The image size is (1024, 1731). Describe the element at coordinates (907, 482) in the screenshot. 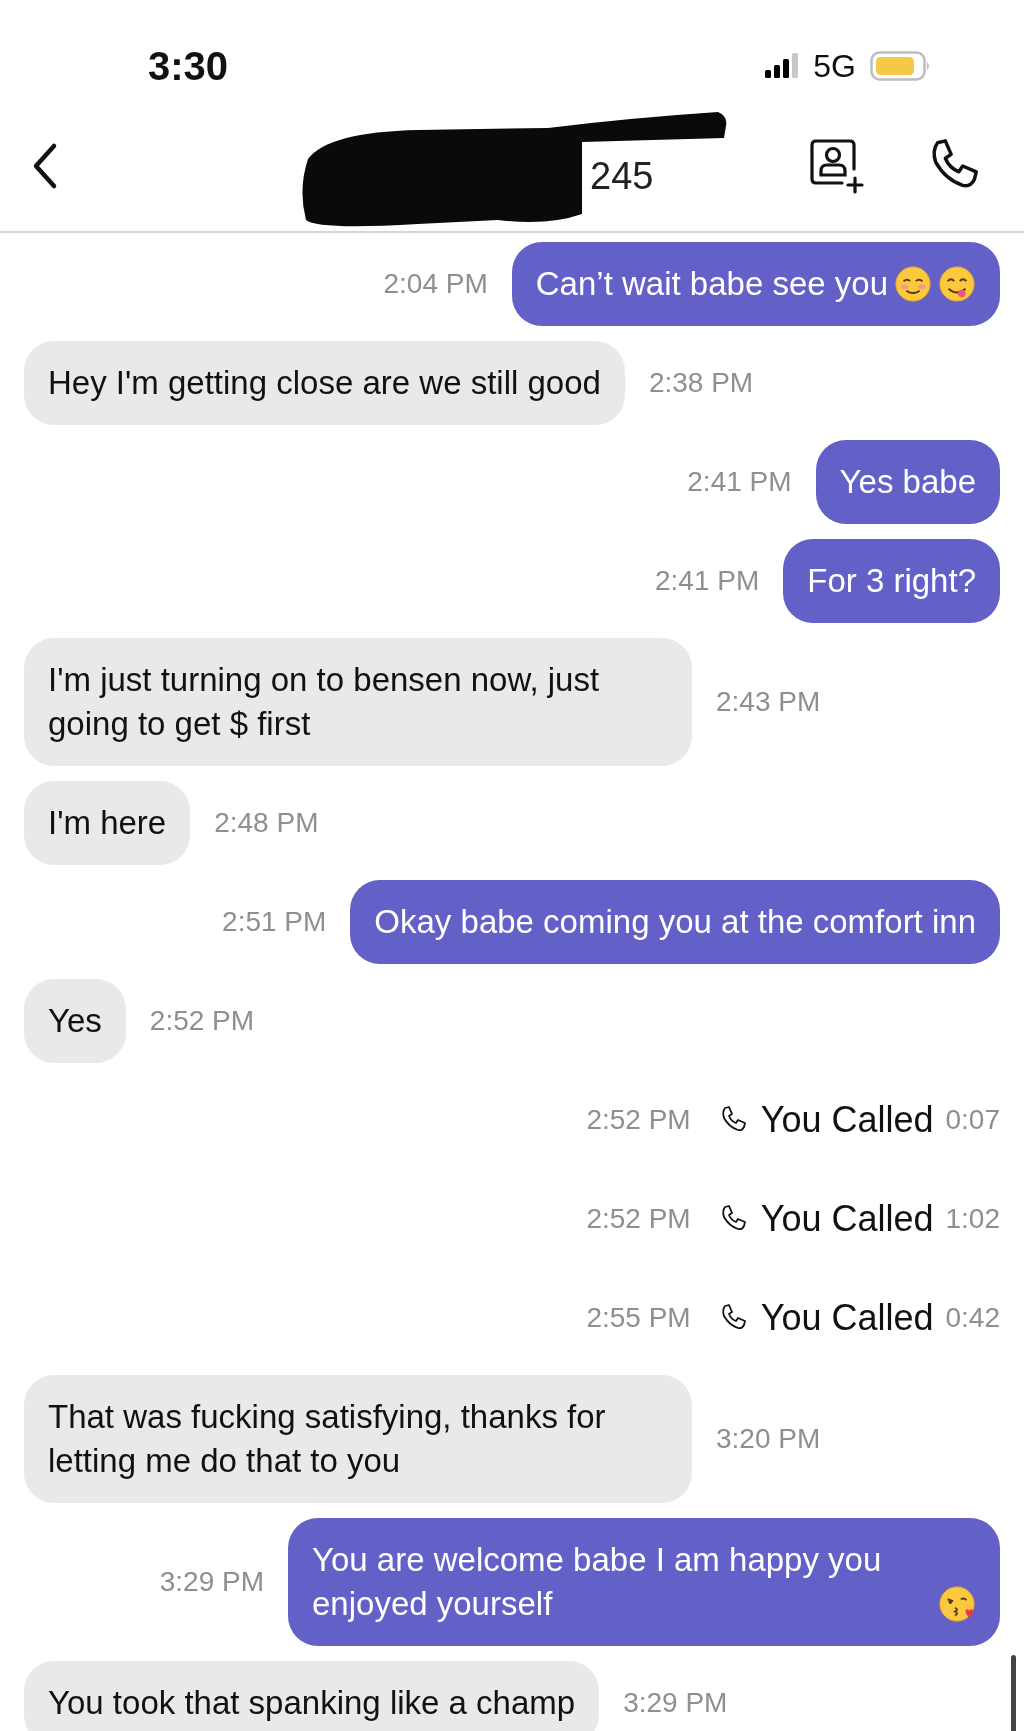

I see `message-text: Yes babe` at that location.